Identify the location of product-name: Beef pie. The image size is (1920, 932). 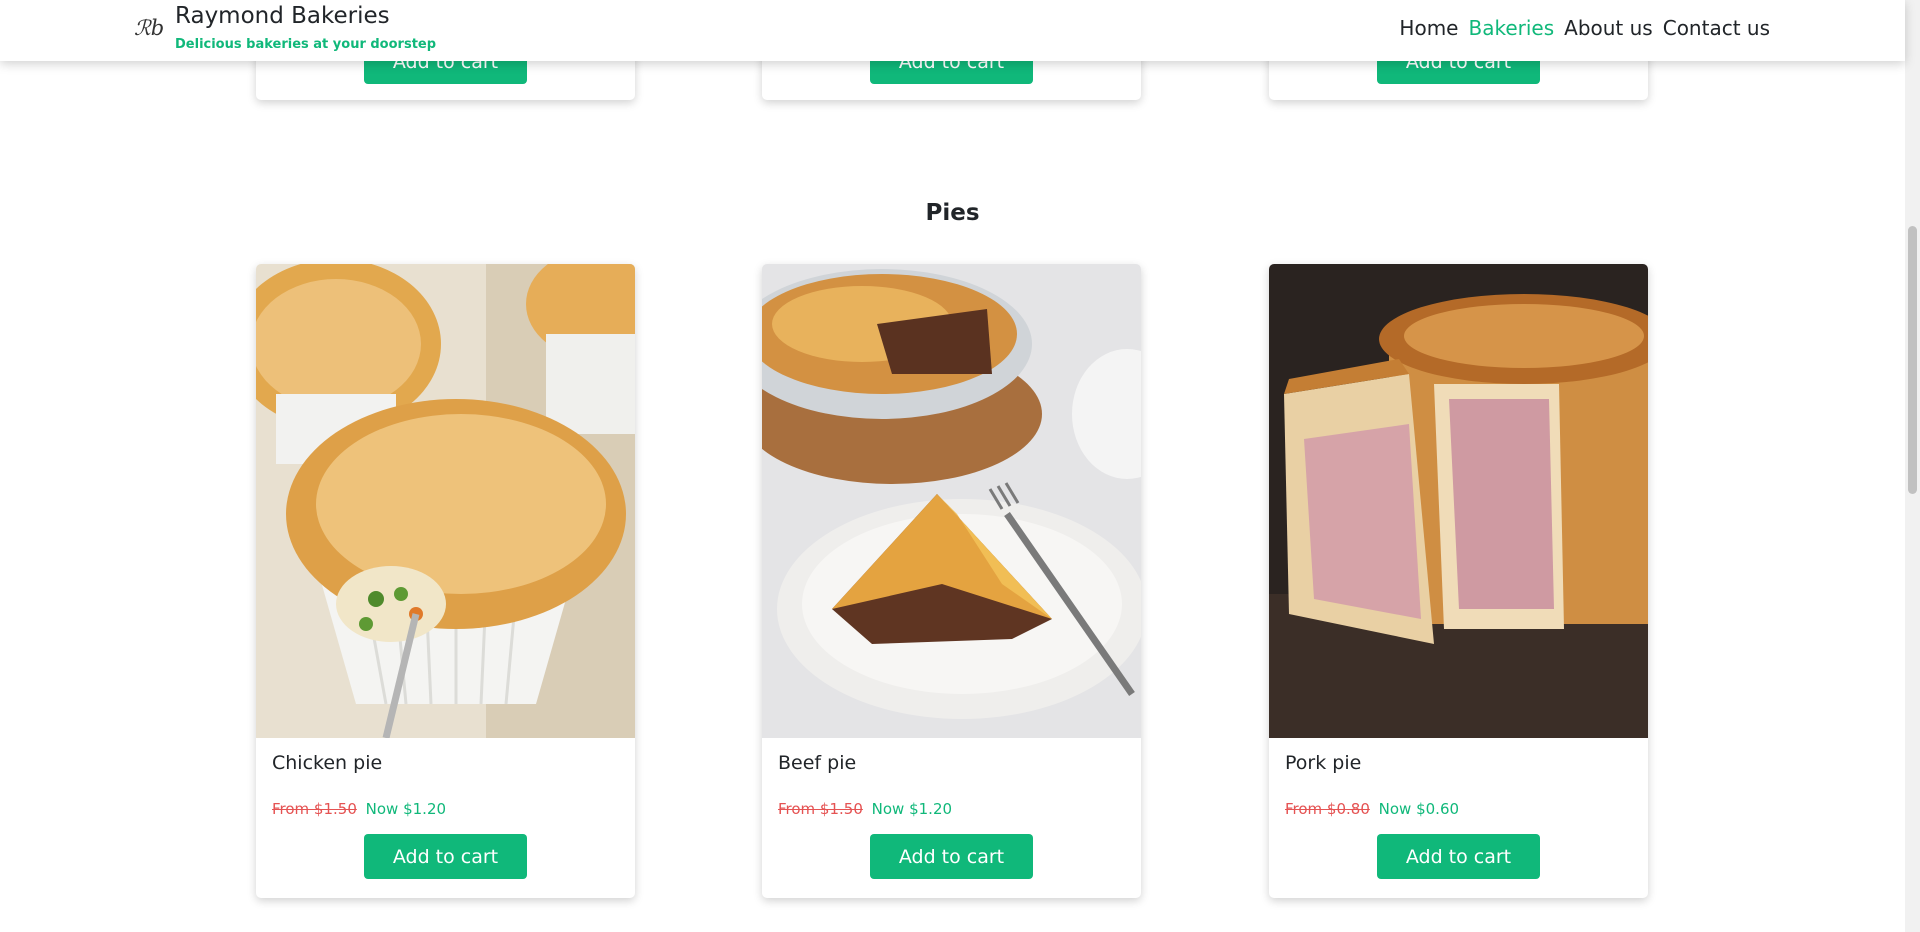
(817, 763).